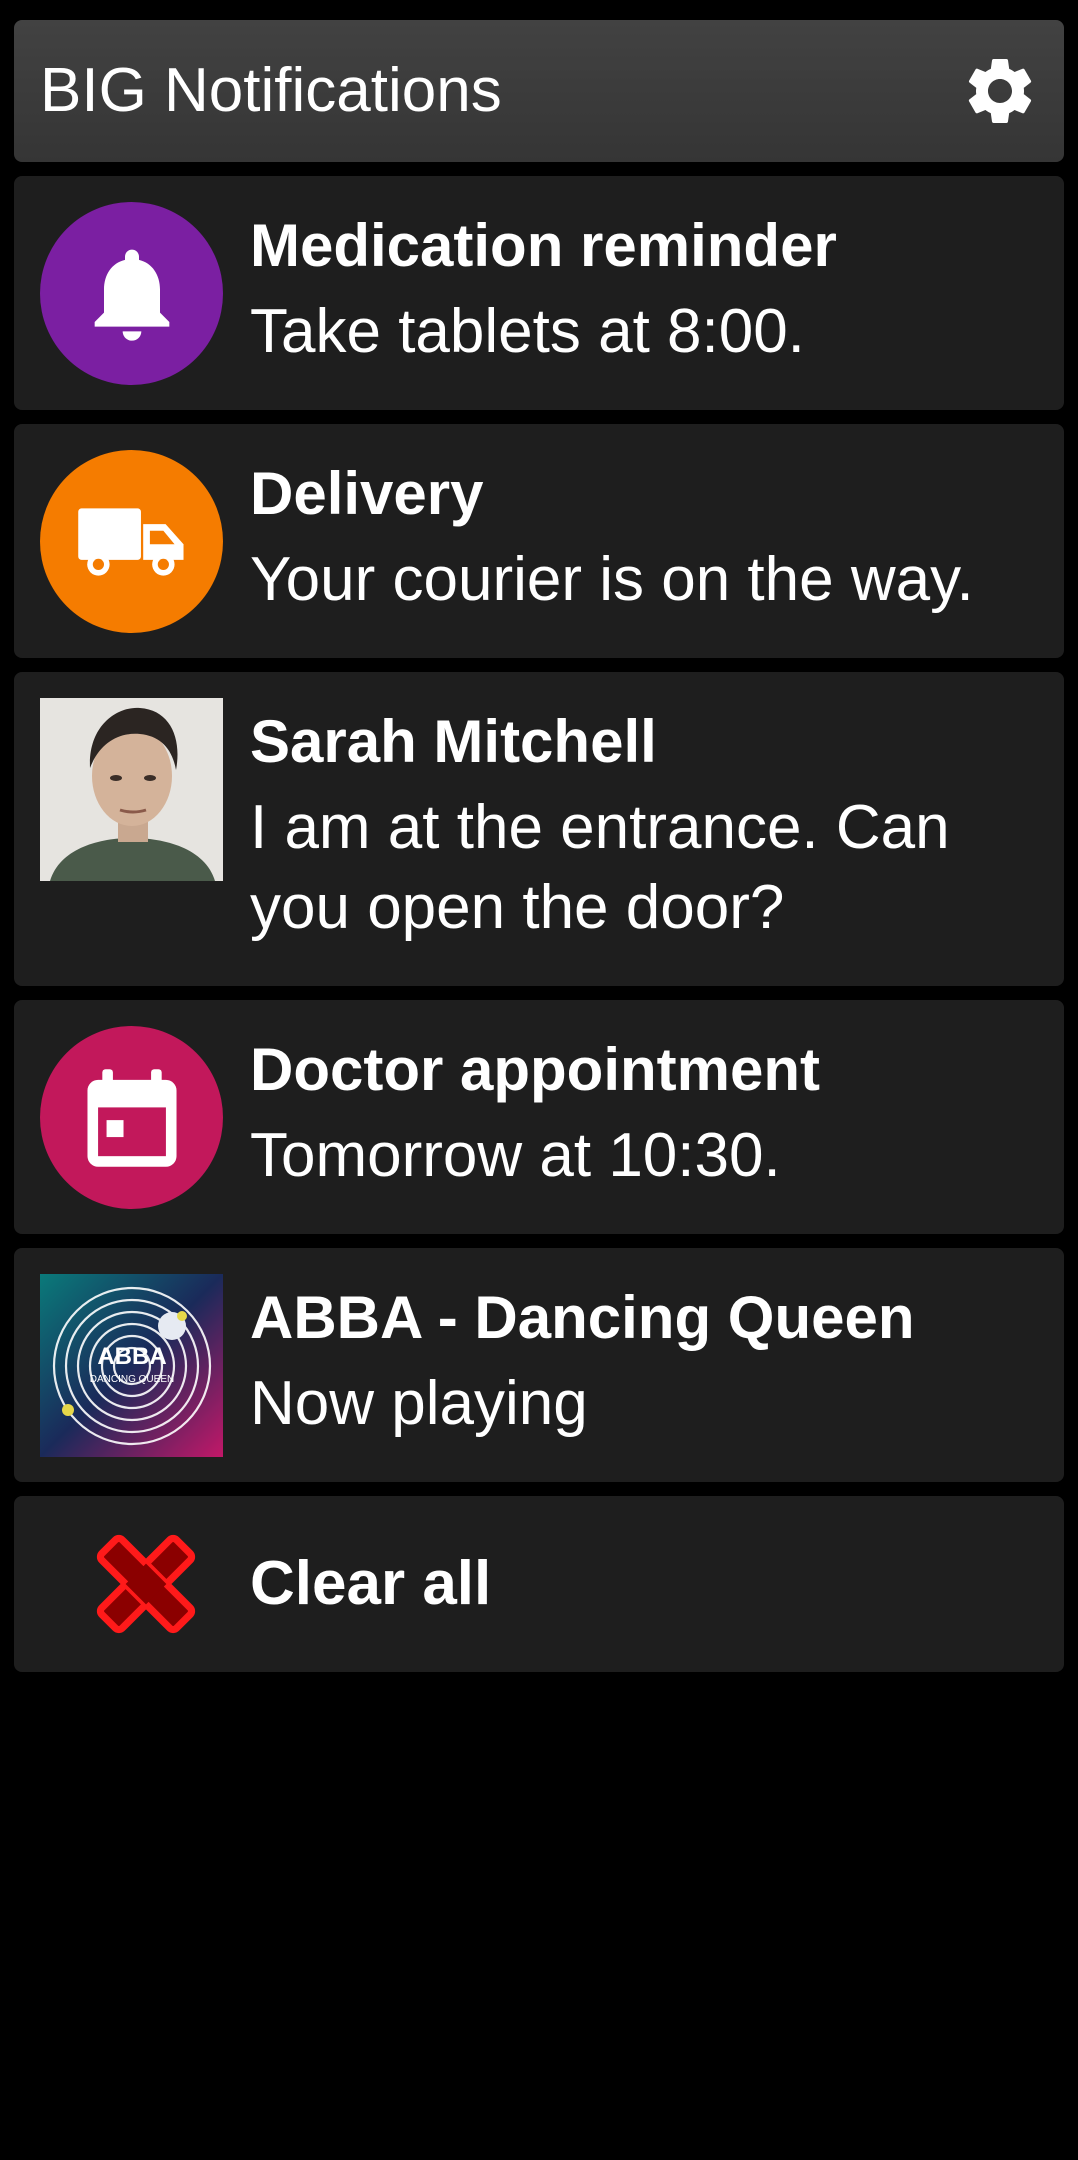 Image resolution: width=1078 pixels, height=2160 pixels. I want to click on album-art-title: ABBA, so click(131, 1356).